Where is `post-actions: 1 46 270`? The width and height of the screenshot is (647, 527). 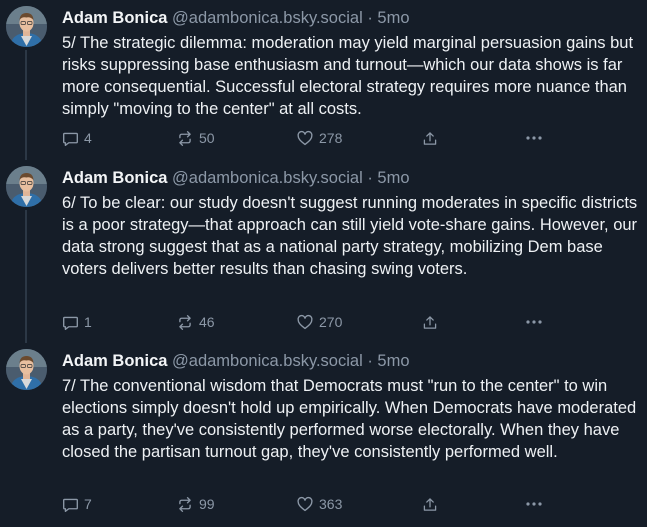
post-actions: 1 46 270 is located at coordinates (312, 322).